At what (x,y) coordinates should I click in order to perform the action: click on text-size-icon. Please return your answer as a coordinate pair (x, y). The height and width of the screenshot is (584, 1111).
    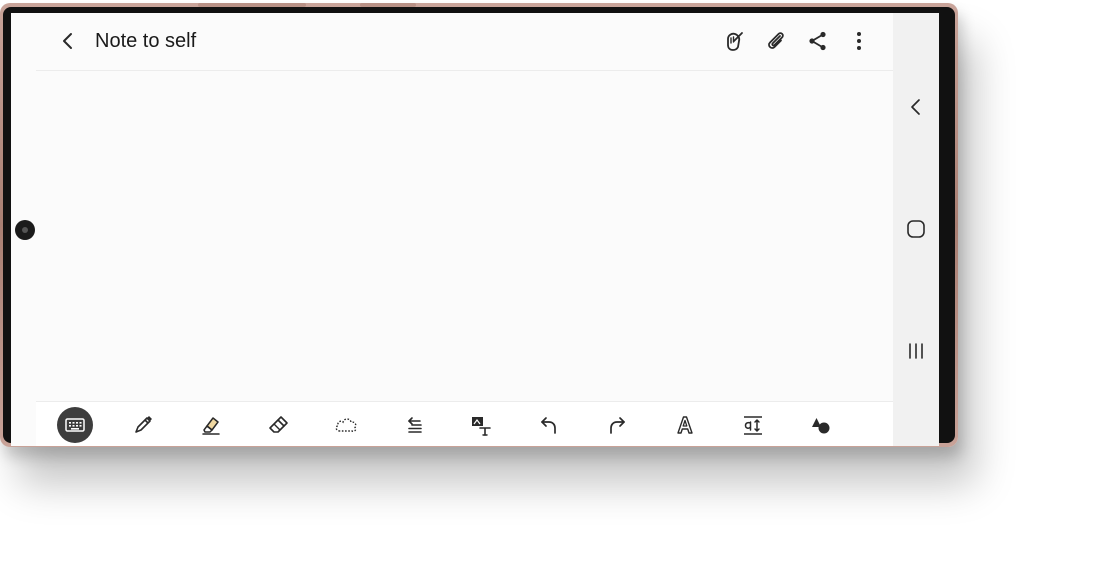
    Looking at the image, I should click on (753, 425).